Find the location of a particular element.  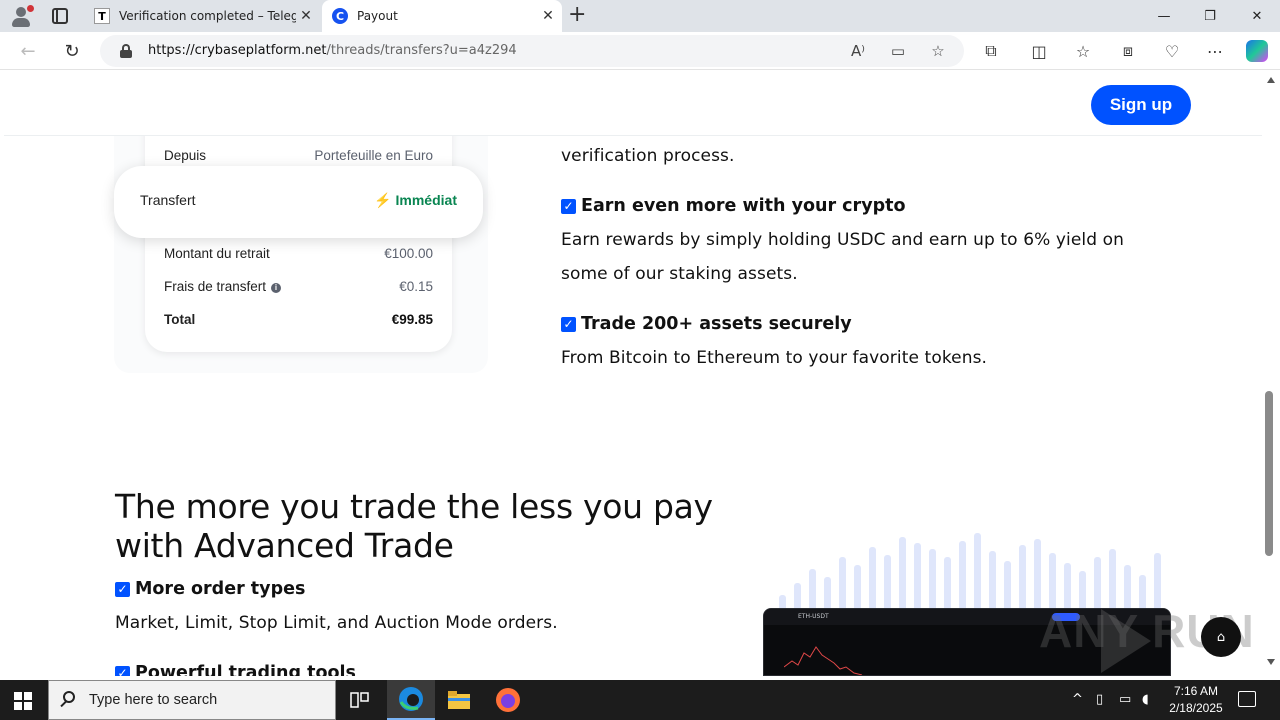

feature-trading-tools-title: ✓ Powerful trading tools is located at coordinates (235, 669).